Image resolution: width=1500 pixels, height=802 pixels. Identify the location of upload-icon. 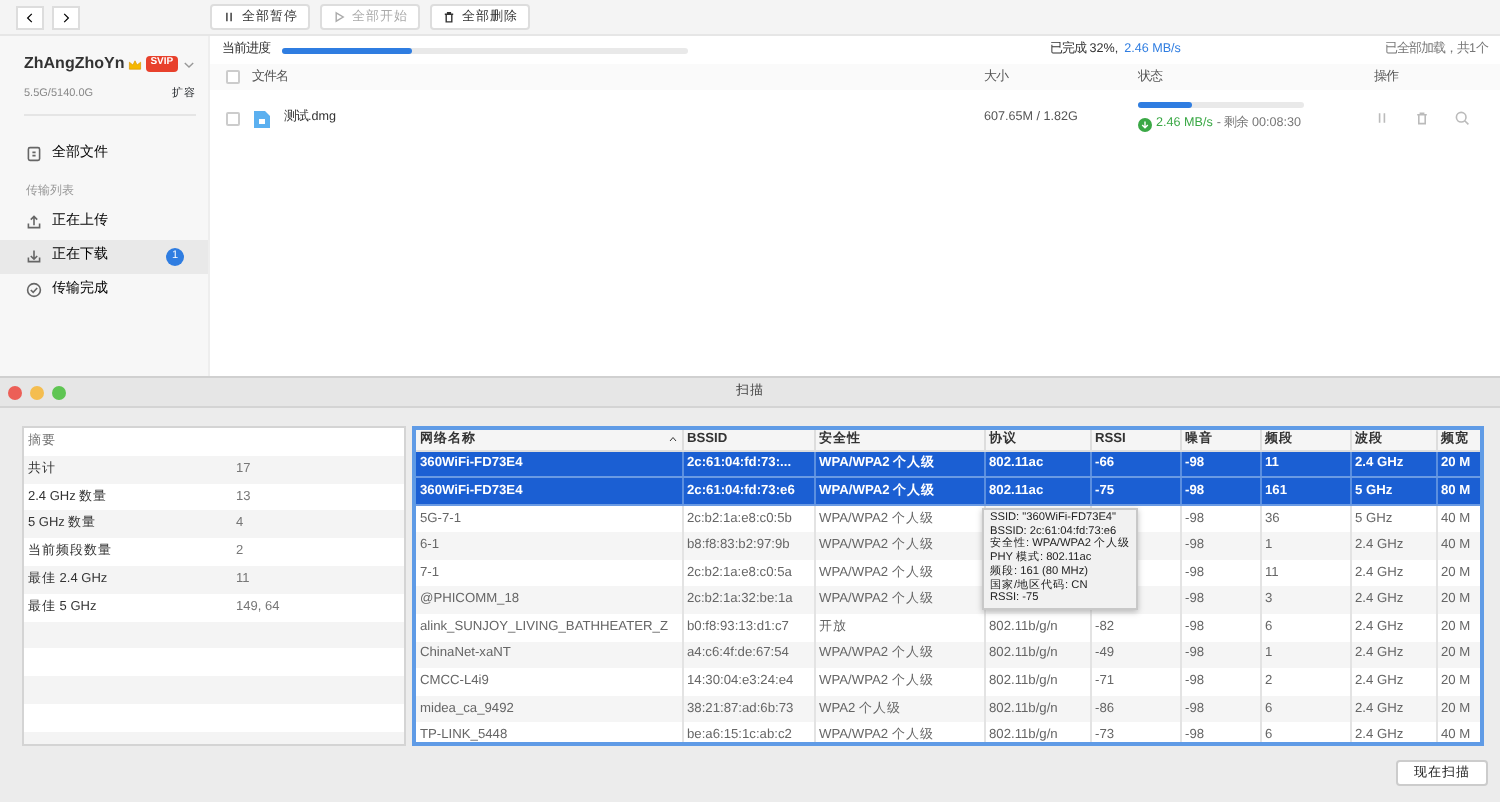
(34, 222).